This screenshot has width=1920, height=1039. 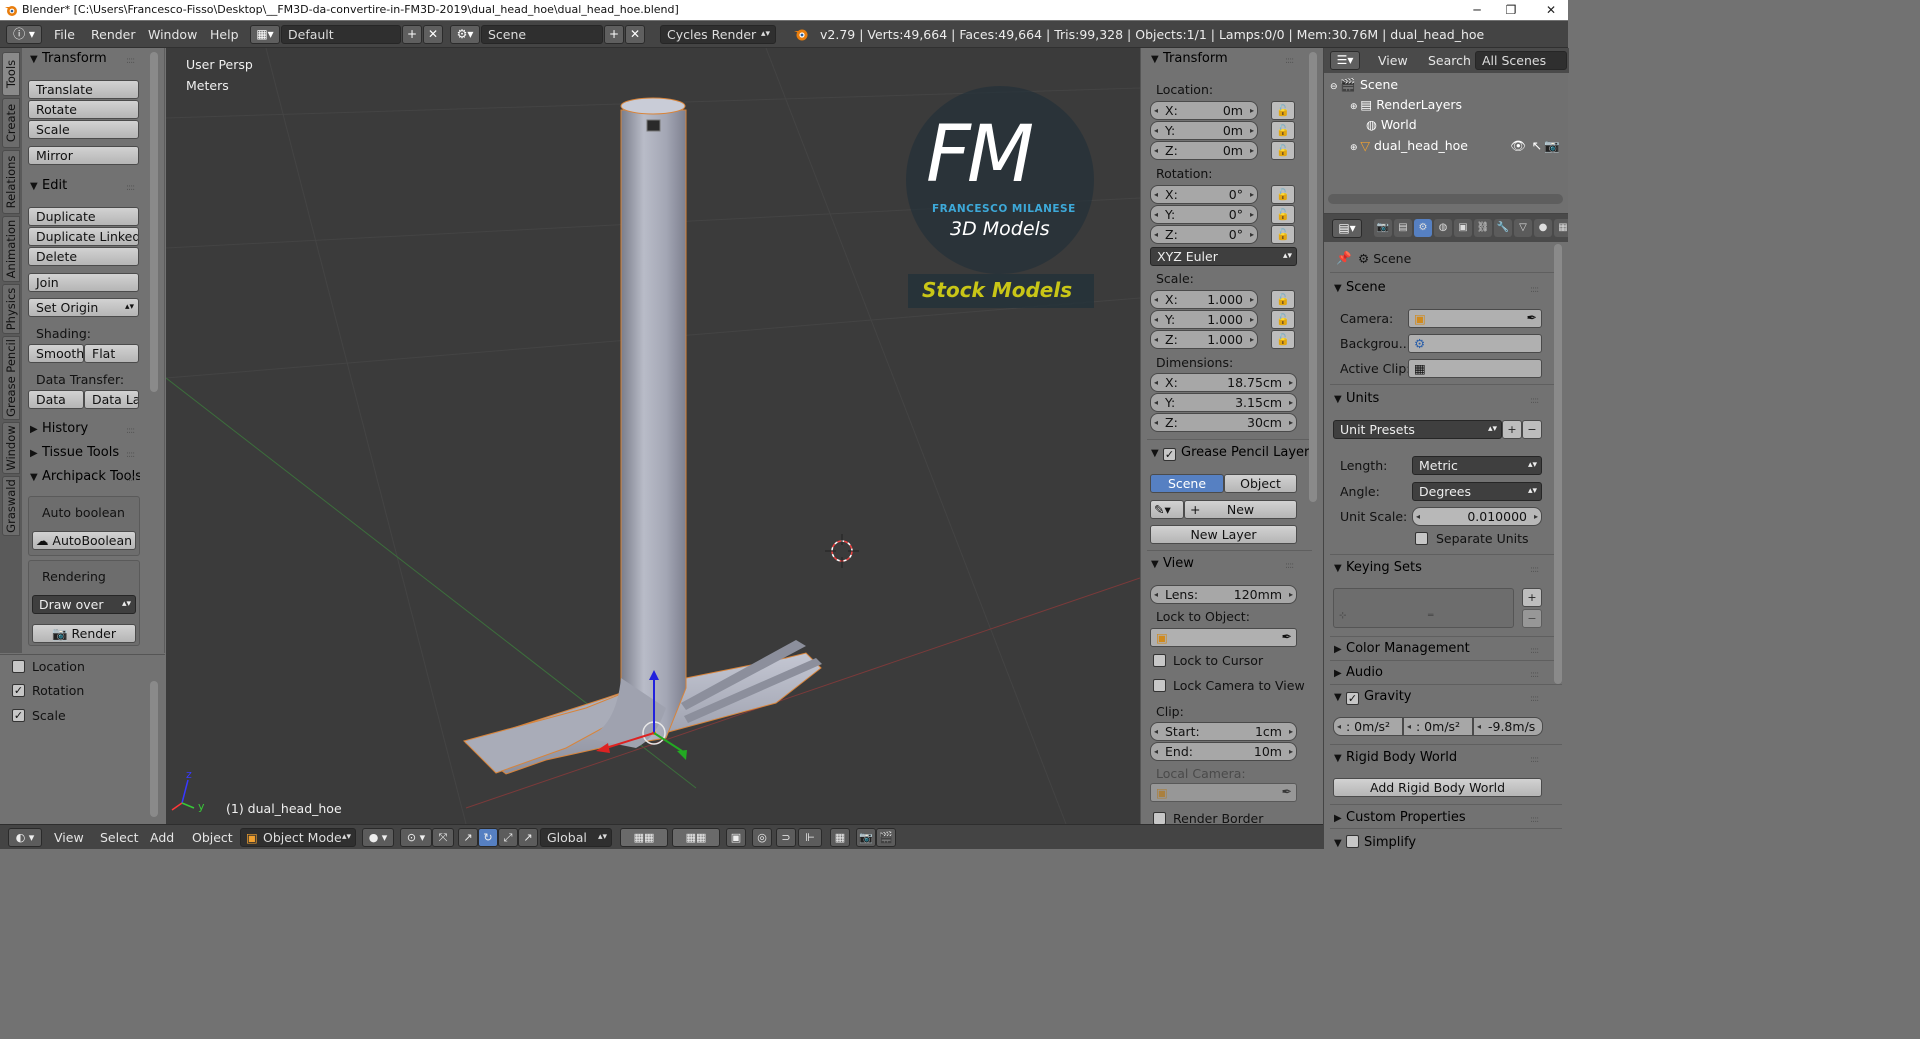 I want to click on gravity-x-field: ◂: 0m/s², so click(x=1368, y=726).